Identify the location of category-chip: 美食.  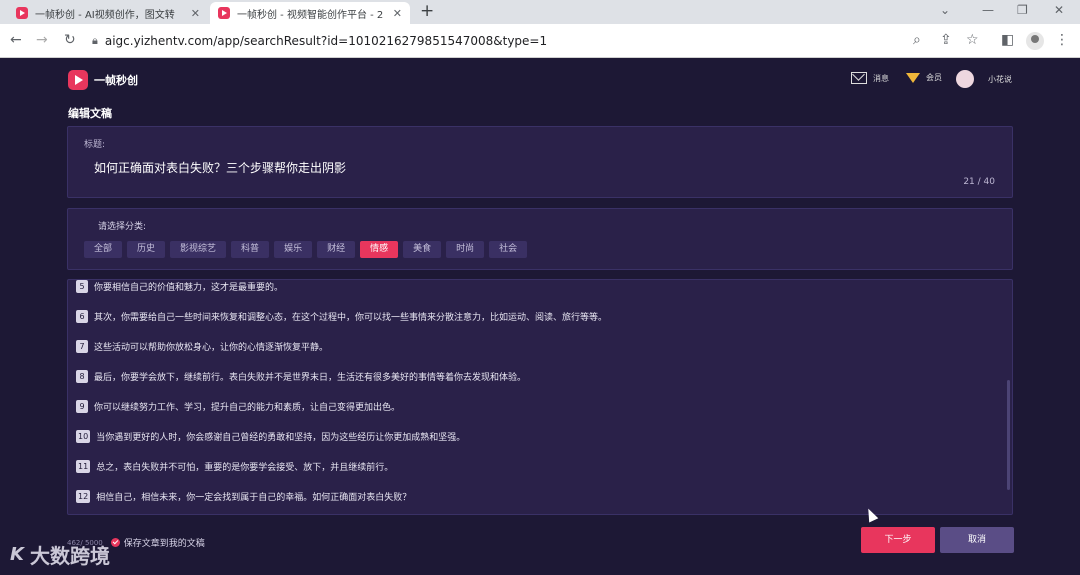
(422, 249).